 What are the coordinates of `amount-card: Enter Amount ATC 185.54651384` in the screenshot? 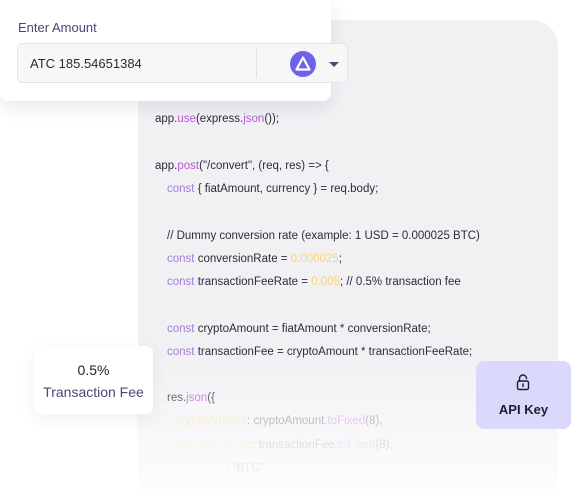 It's located at (174, 50).